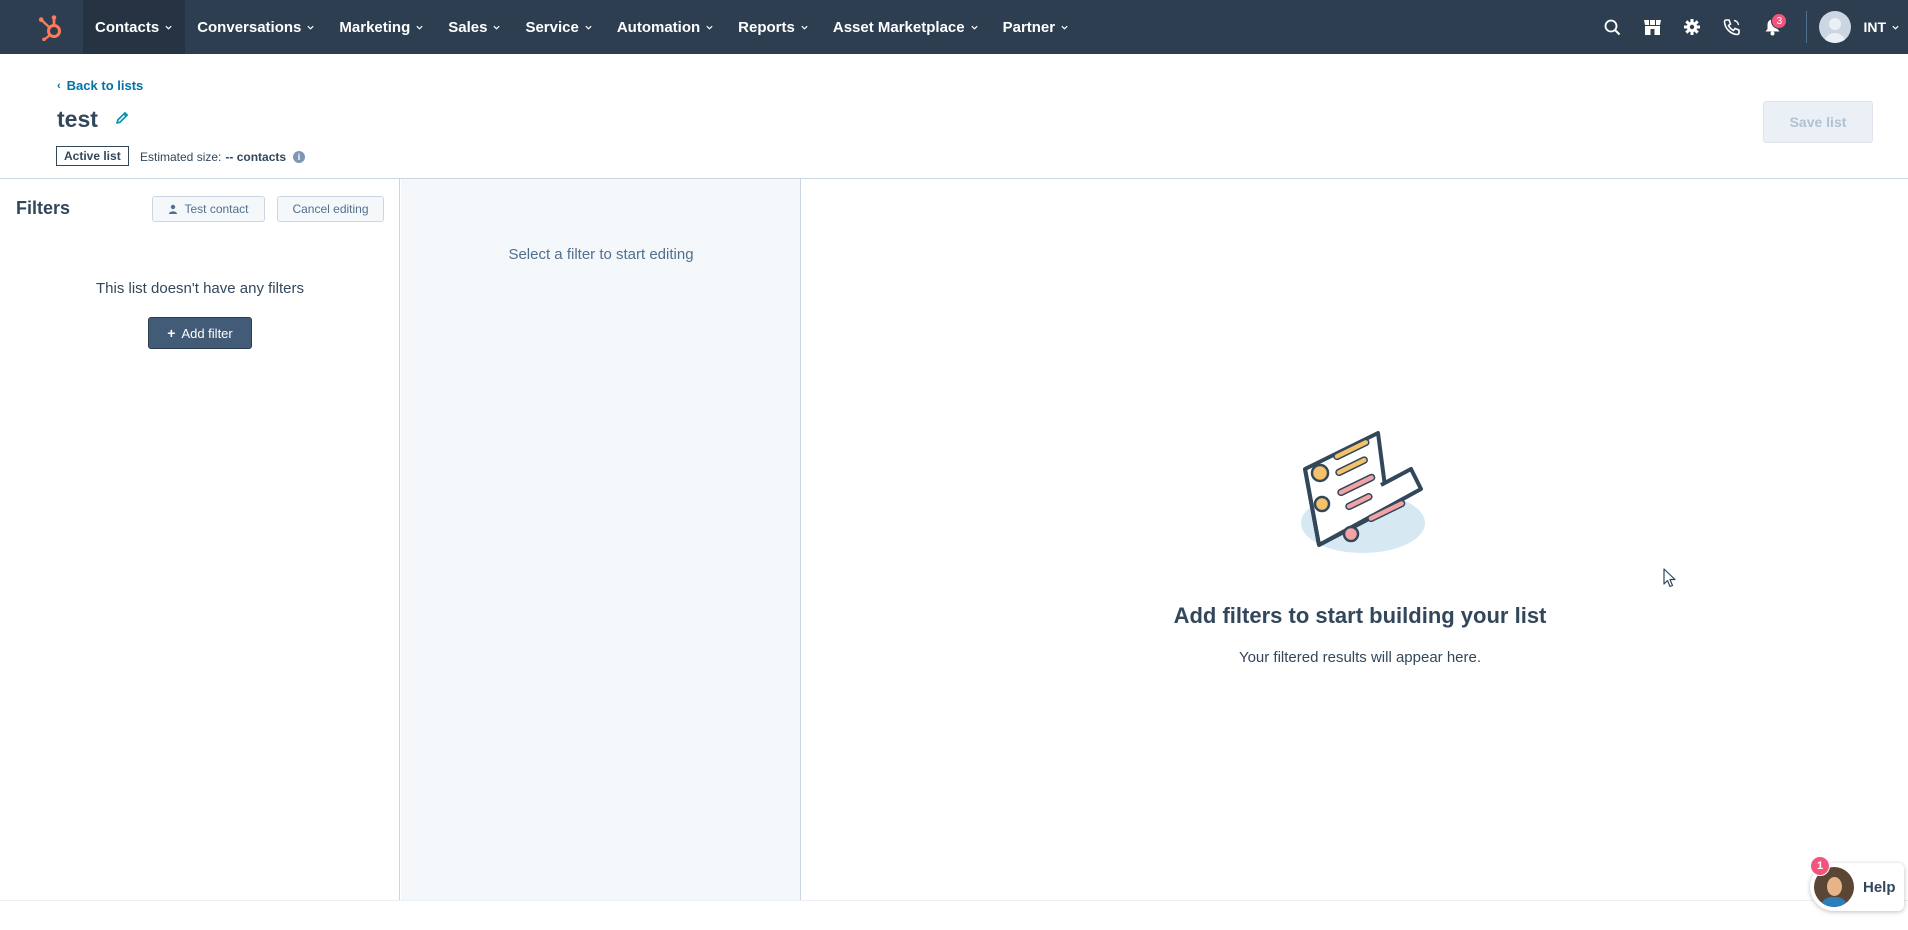 The image size is (1908, 930). I want to click on nav-item-sales: Sales, so click(474, 27).